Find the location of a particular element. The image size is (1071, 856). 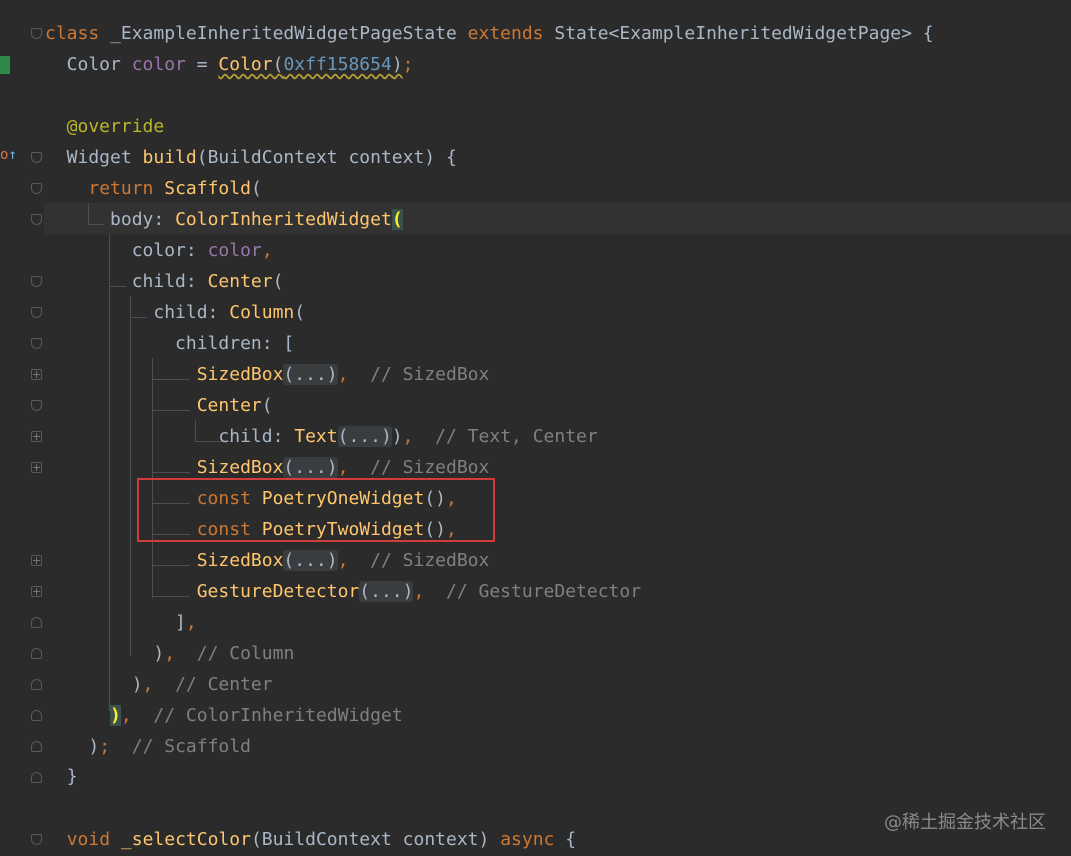

number-literal: 0xff158654 is located at coordinates (337, 64).